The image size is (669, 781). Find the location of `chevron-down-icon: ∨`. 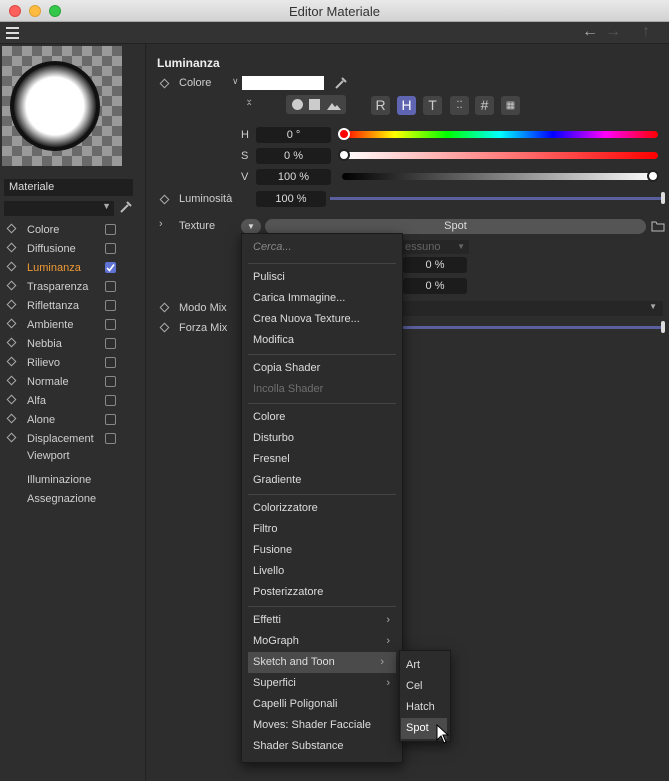

chevron-down-icon: ∨ is located at coordinates (235, 81).